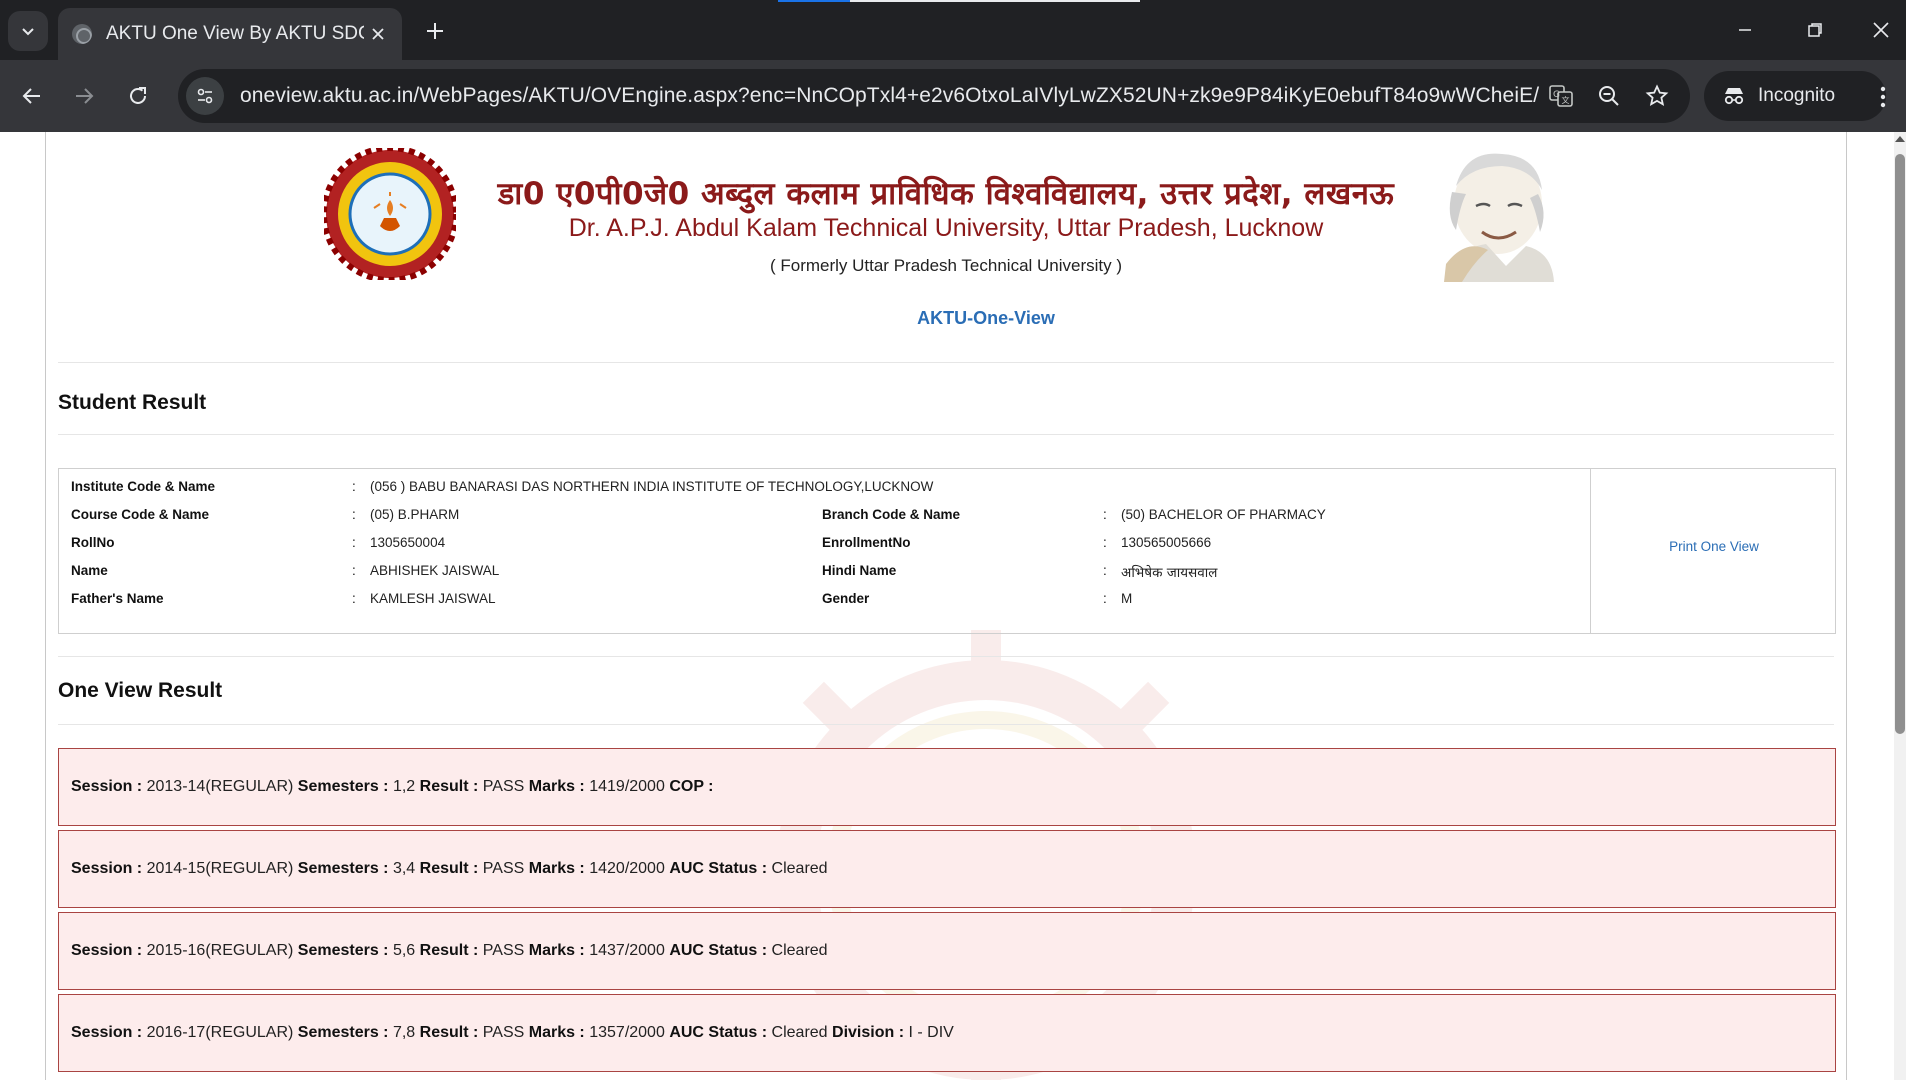 Image resolution: width=1906 pixels, height=1080 pixels. Describe the element at coordinates (140, 514) in the screenshot. I see `course-label: Course Code & Name` at that location.